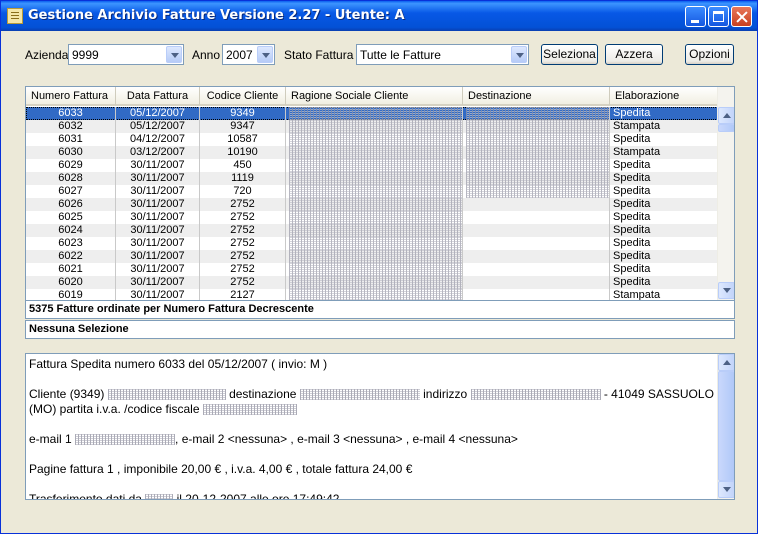 The width and height of the screenshot is (758, 534). Describe the element at coordinates (725, 193) in the screenshot. I see `grid-scrollbar` at that location.